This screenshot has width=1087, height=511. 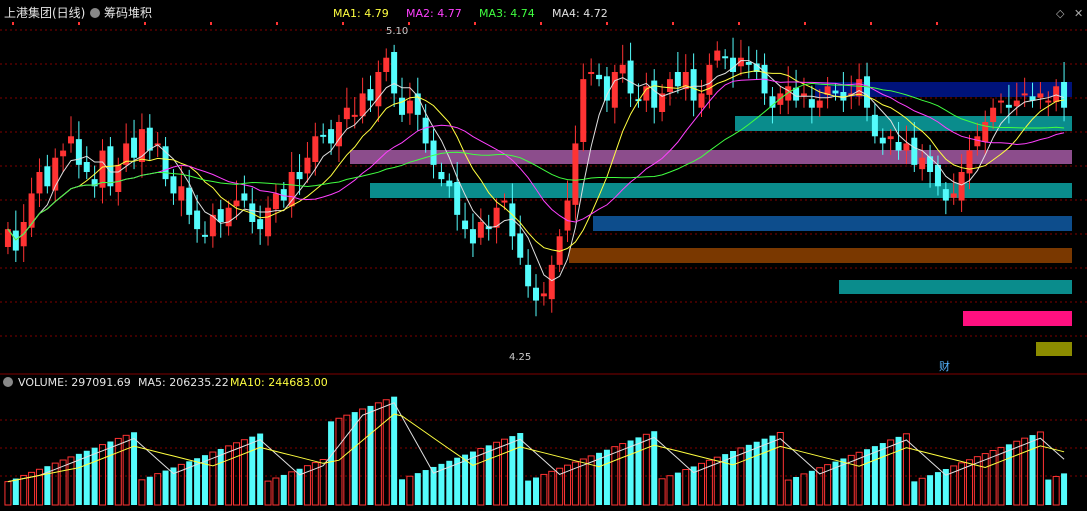 I want to click on finance-marker: 财, so click(x=944, y=366).